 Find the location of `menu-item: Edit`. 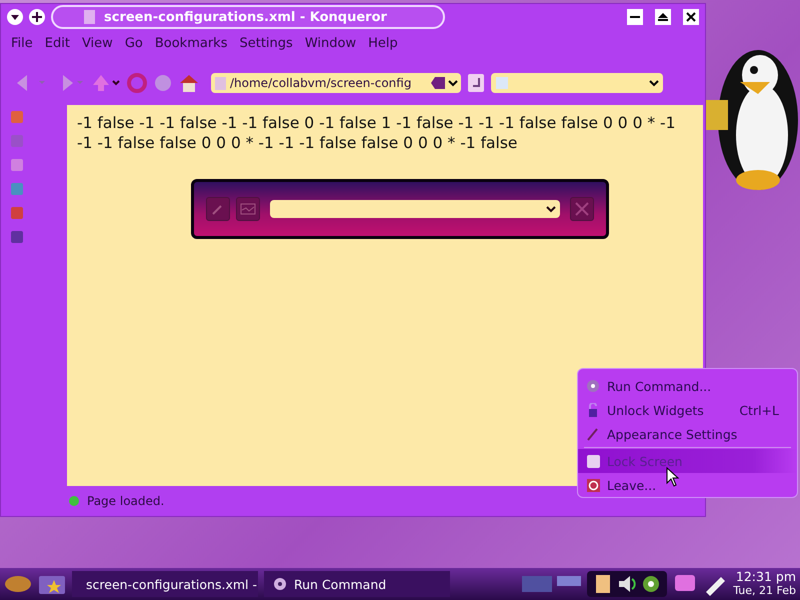

menu-item: Edit is located at coordinates (57, 43).